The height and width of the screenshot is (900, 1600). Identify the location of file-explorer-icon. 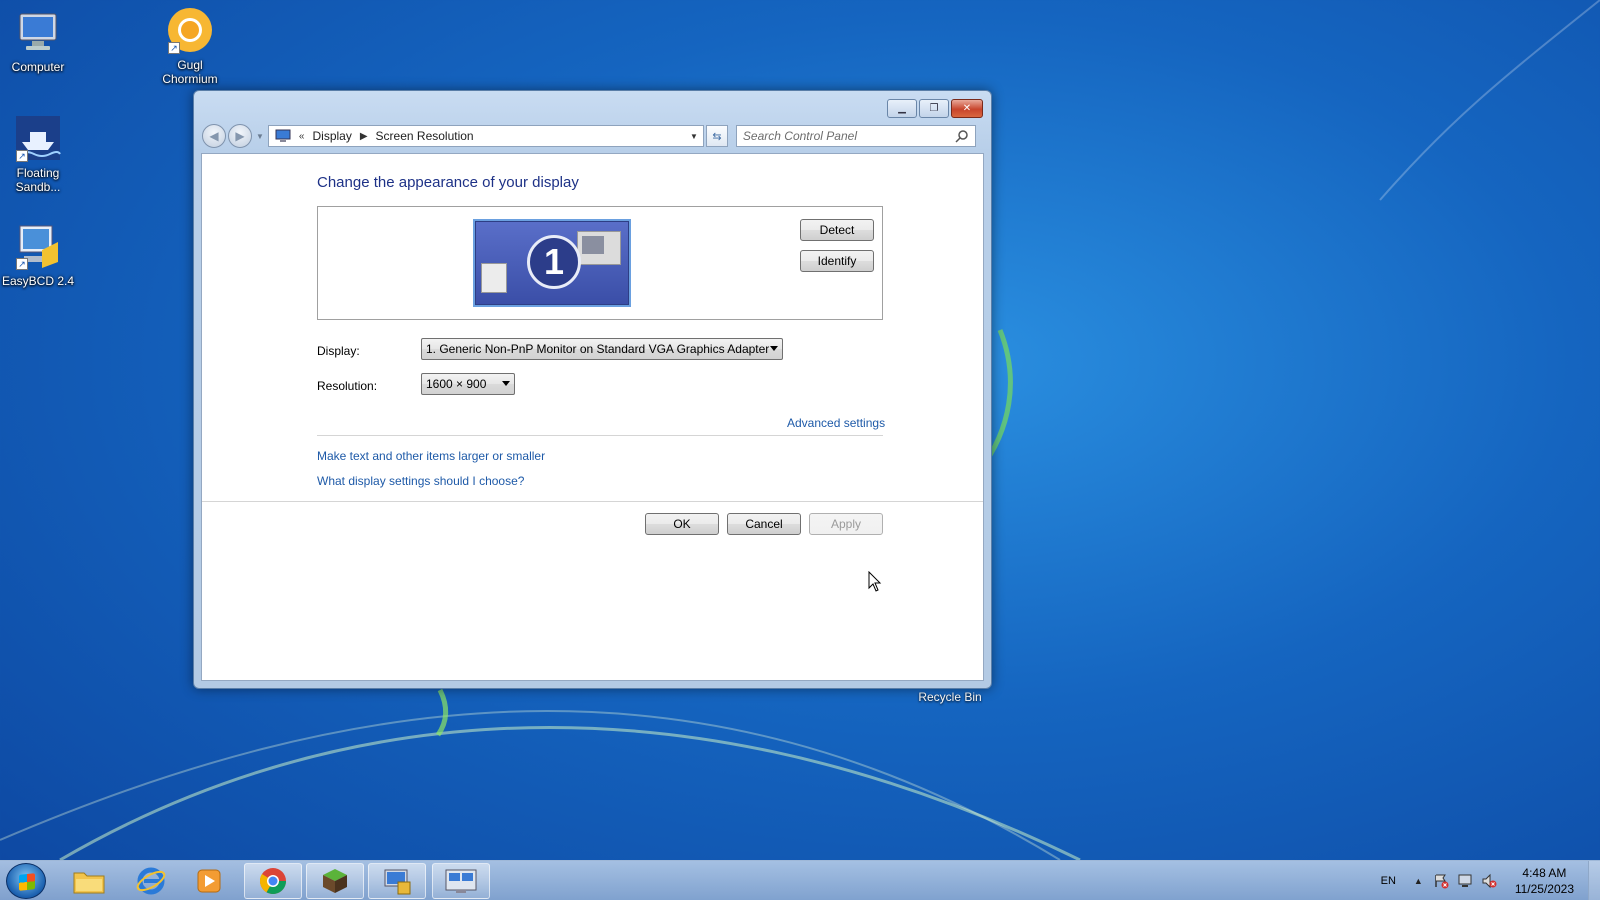
(89, 883).